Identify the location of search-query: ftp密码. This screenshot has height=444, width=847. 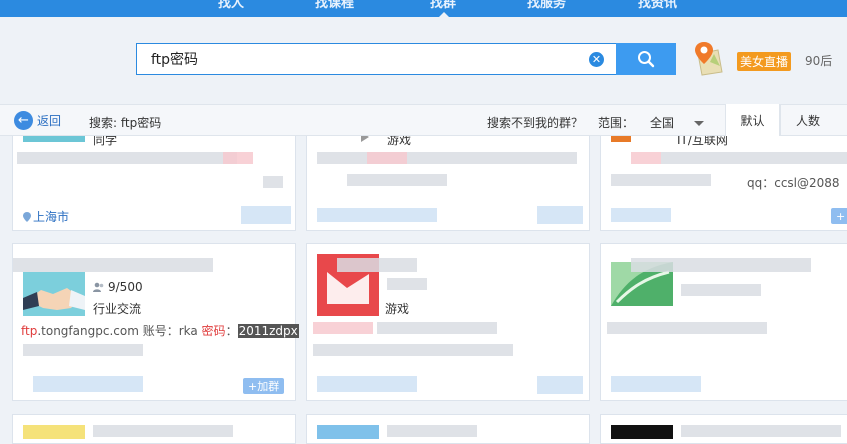
(175, 60).